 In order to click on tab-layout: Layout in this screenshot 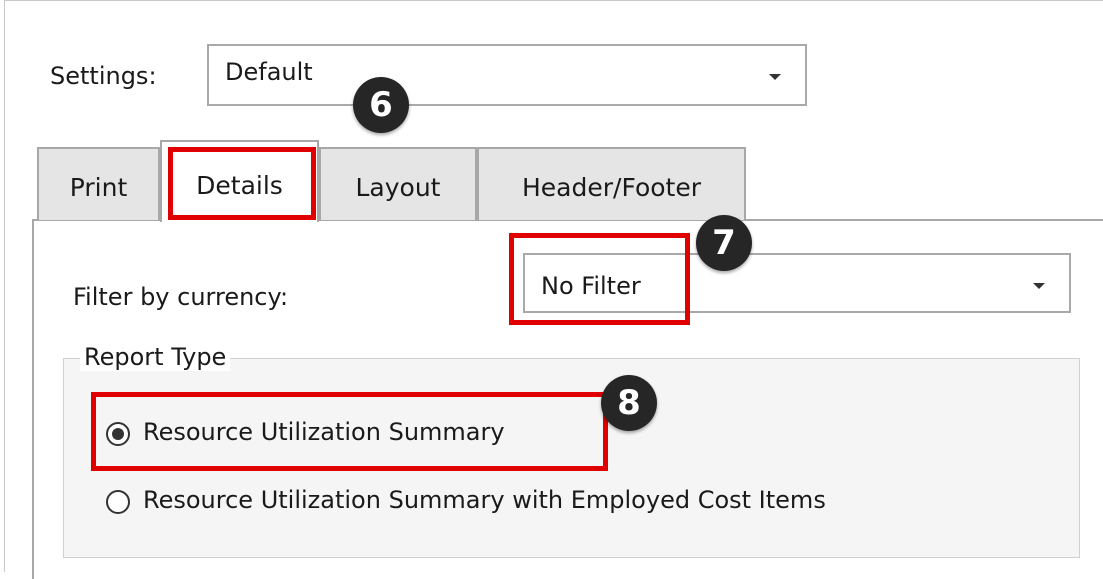, I will do `click(398, 183)`.